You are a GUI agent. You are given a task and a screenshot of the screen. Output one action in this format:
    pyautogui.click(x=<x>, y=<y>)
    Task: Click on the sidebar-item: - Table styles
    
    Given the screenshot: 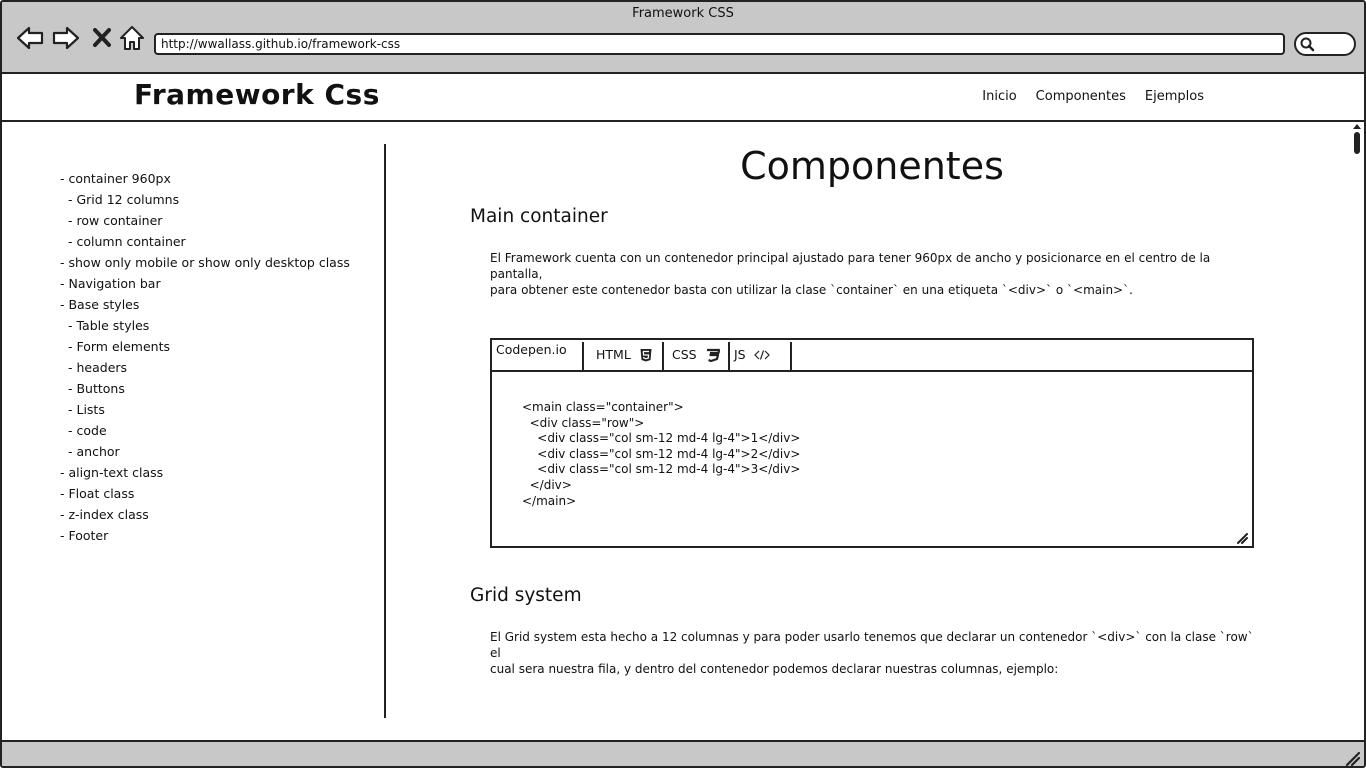 What is the action you would take?
    pyautogui.click(x=205, y=325)
    